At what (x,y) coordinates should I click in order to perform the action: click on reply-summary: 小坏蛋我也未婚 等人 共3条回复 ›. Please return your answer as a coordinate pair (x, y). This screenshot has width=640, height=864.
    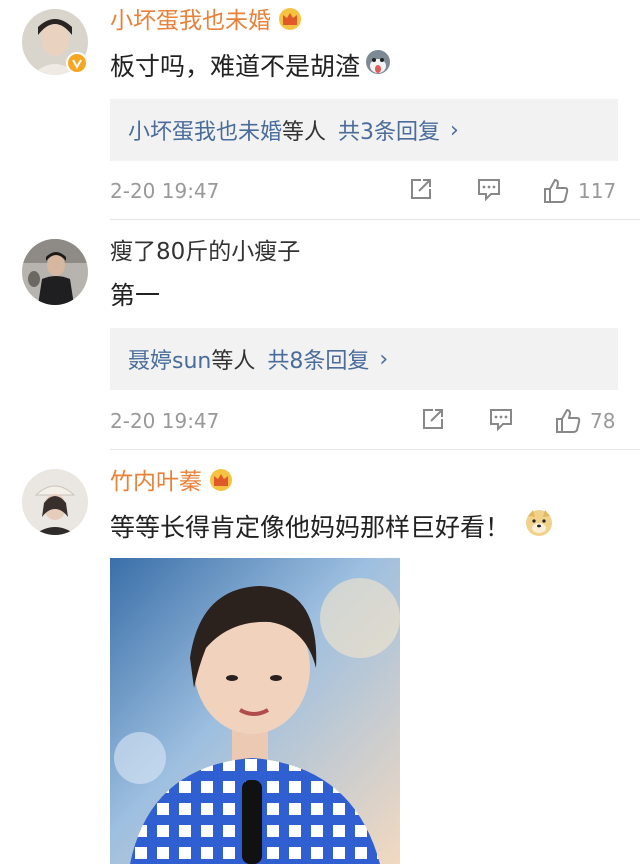
    Looking at the image, I should click on (364, 130).